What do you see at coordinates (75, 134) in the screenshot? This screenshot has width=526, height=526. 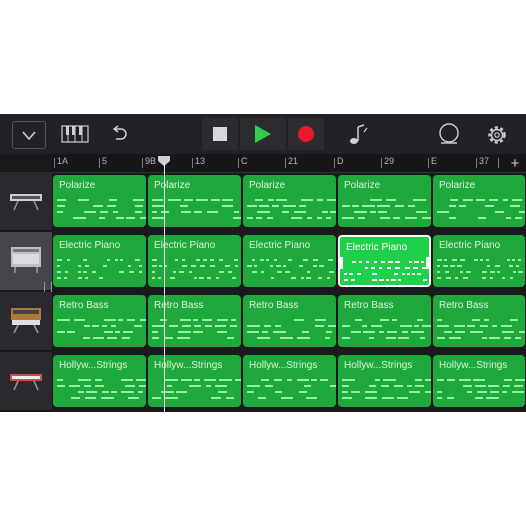 I see `keyboard-button` at bounding box center [75, 134].